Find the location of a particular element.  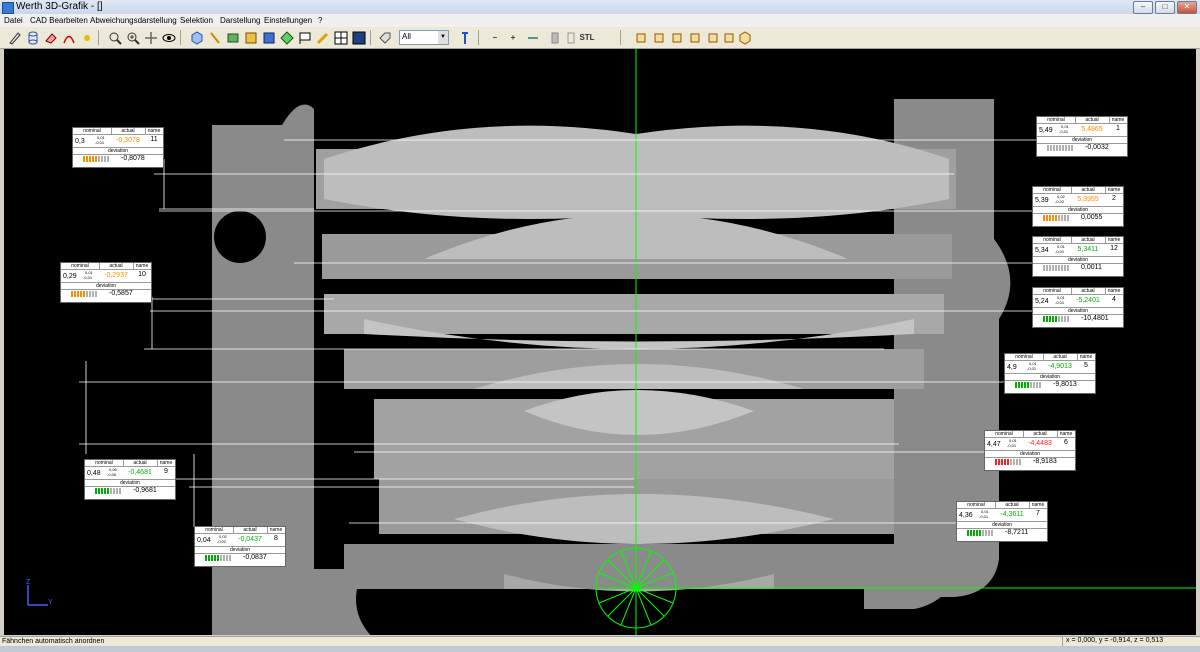

image-icon is located at coordinates (359, 38).